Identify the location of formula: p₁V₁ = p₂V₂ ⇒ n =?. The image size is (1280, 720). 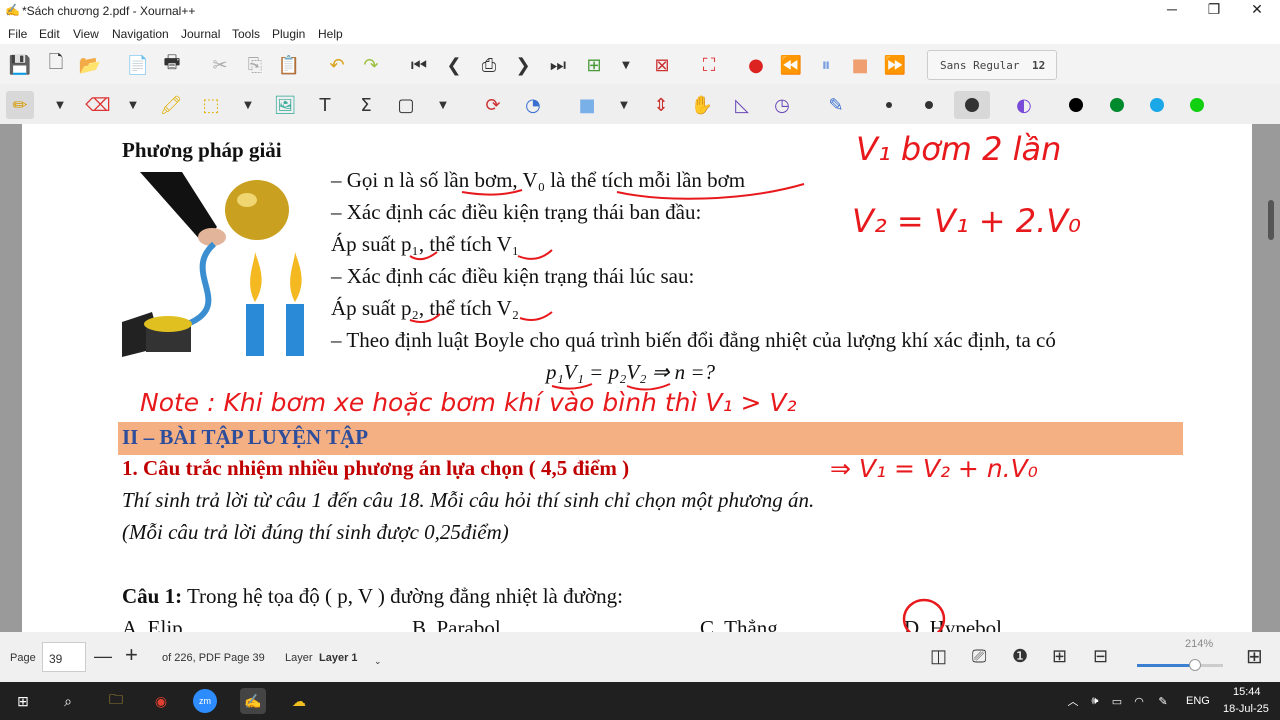
(631, 372).